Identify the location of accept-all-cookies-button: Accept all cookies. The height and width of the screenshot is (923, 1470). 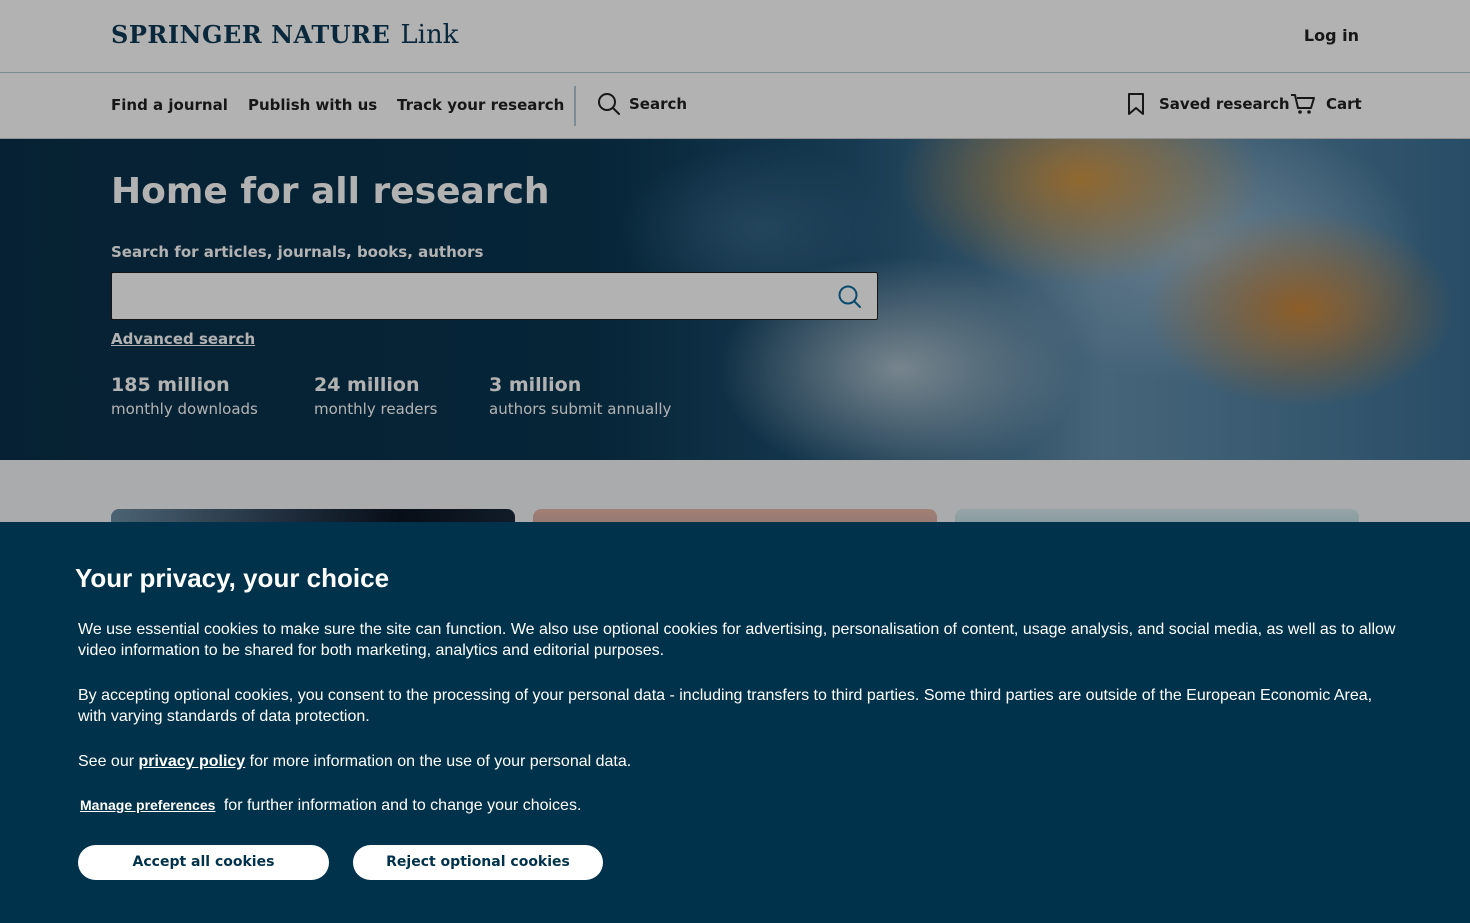
(203, 862).